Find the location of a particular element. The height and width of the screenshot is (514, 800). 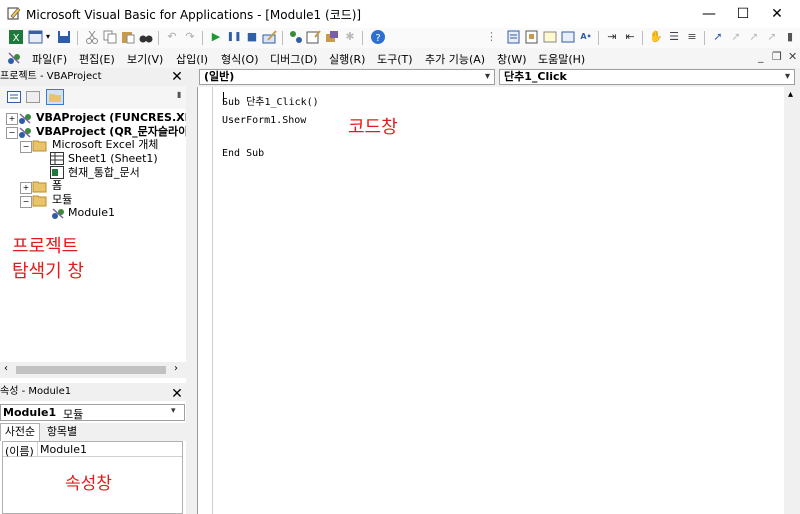

toolbar-overflow-icon: ▮ is located at coordinates (790, 37).